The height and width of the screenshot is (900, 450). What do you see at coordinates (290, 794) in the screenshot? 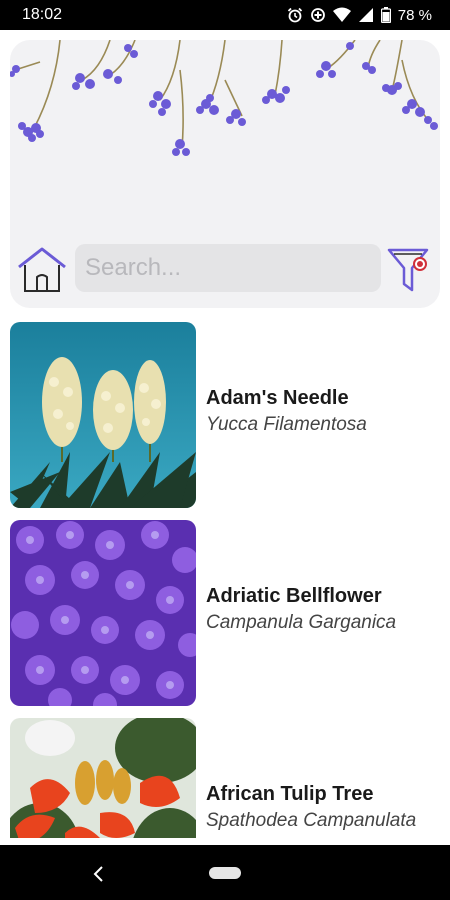
I see `common-name: African Tulip Tree` at bounding box center [290, 794].